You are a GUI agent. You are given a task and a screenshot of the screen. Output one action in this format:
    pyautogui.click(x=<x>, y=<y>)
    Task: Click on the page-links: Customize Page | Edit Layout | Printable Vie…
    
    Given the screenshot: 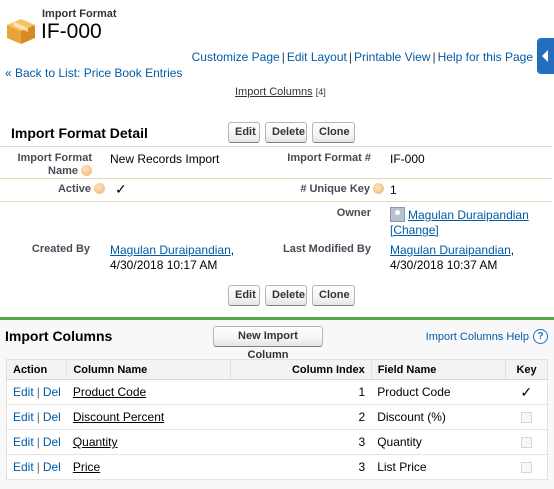 What is the action you would take?
    pyautogui.click(x=362, y=57)
    